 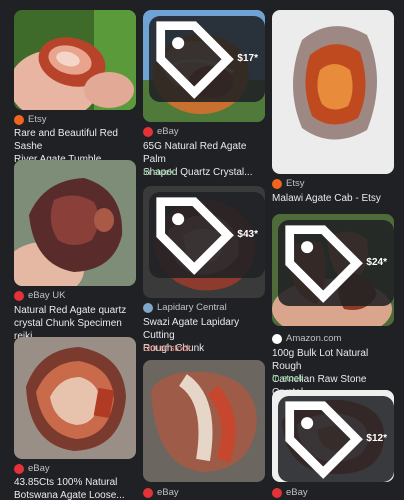 I want to click on result-source: Lapidary Central, so click(x=185, y=307).